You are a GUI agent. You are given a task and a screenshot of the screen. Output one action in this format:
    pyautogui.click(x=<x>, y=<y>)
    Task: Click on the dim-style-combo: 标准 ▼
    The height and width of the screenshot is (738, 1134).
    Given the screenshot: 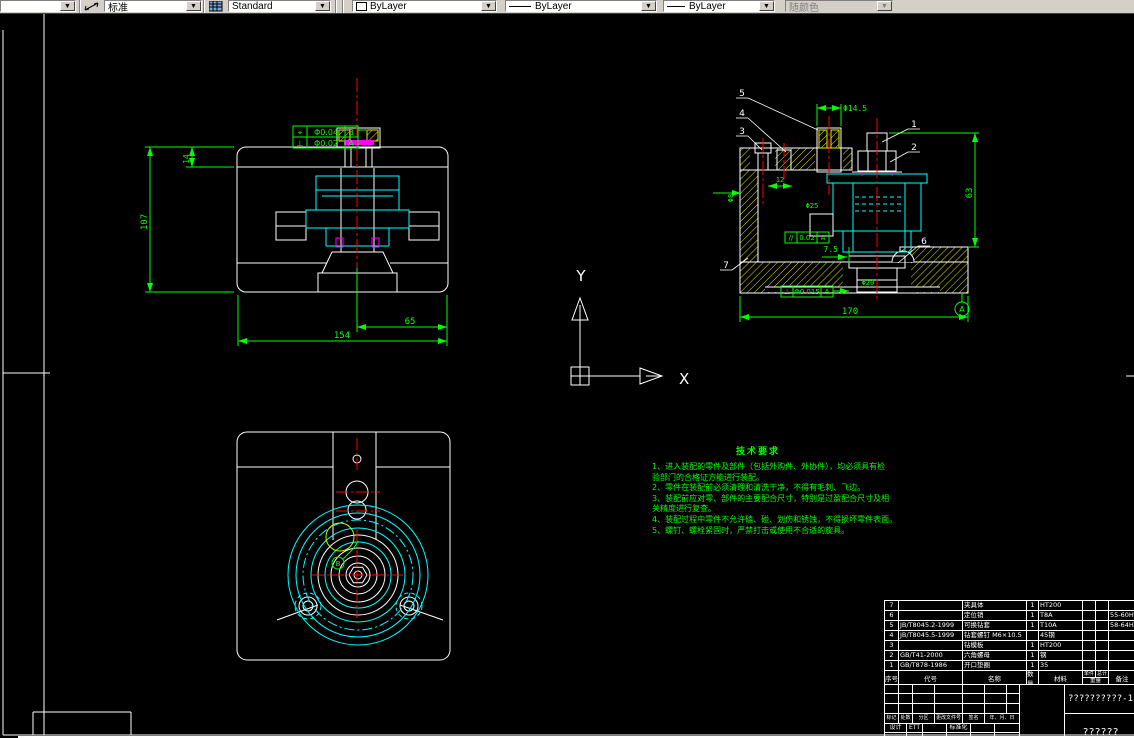 What is the action you would take?
    pyautogui.click(x=153, y=7)
    